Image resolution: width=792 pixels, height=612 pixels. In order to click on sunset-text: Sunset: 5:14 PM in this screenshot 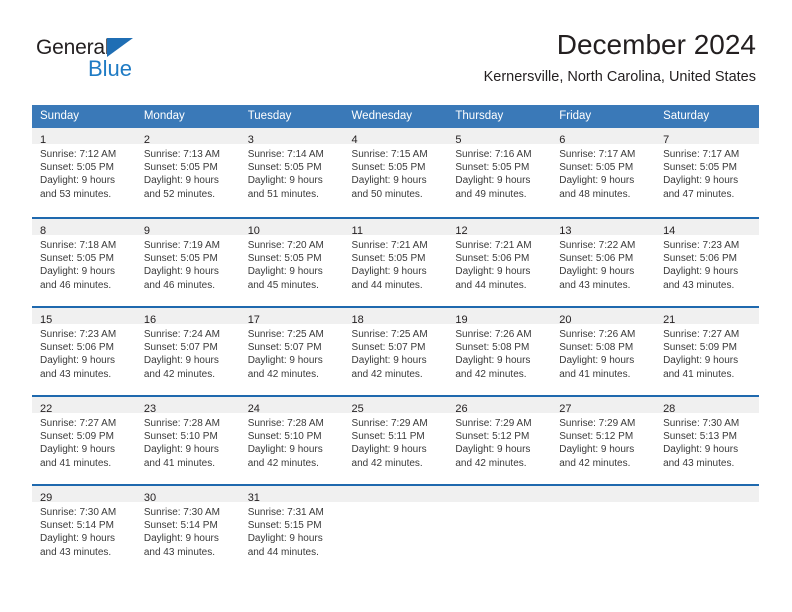, I will do `click(180, 526)`.